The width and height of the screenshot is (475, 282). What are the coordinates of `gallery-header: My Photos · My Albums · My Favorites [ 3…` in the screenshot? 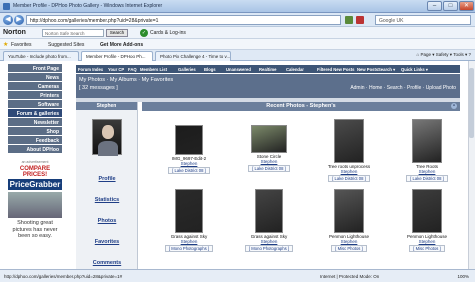 It's located at (268, 86).